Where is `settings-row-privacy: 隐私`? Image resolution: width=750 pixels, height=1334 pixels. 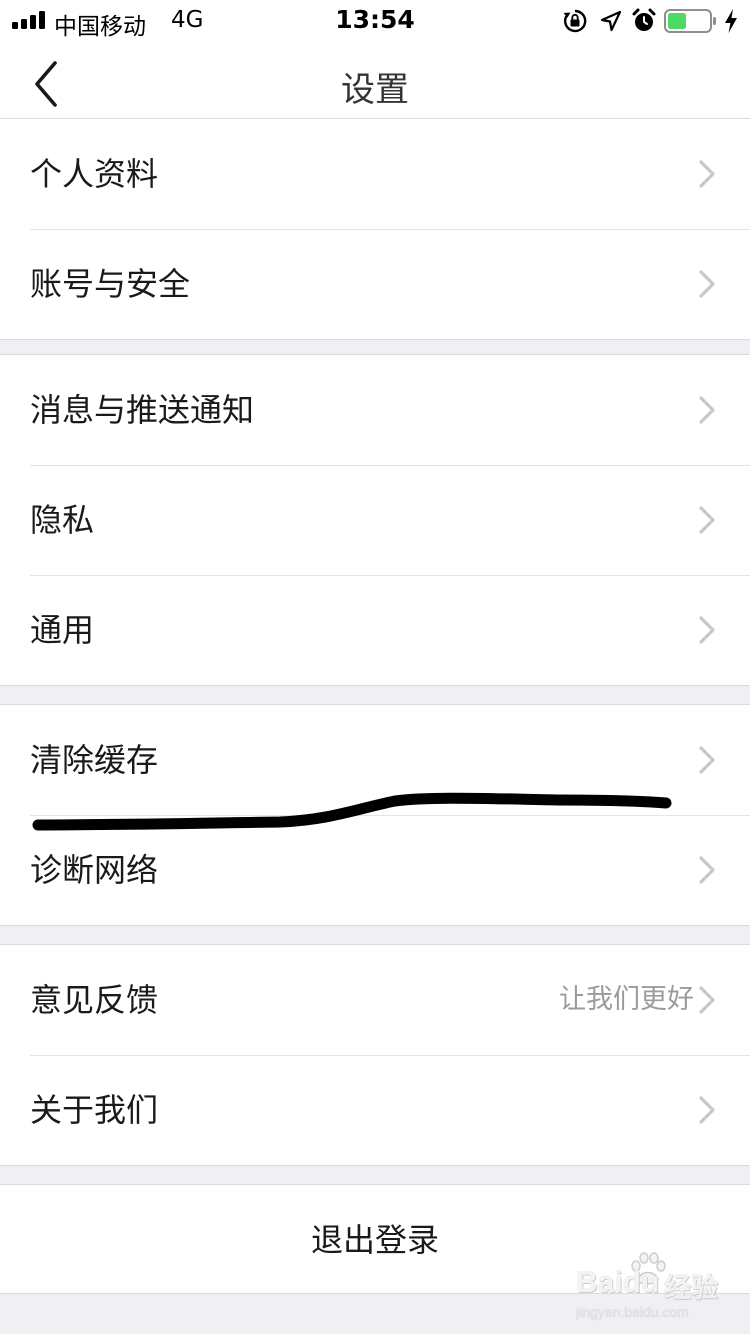 settings-row-privacy: 隐私 is located at coordinates (375, 520).